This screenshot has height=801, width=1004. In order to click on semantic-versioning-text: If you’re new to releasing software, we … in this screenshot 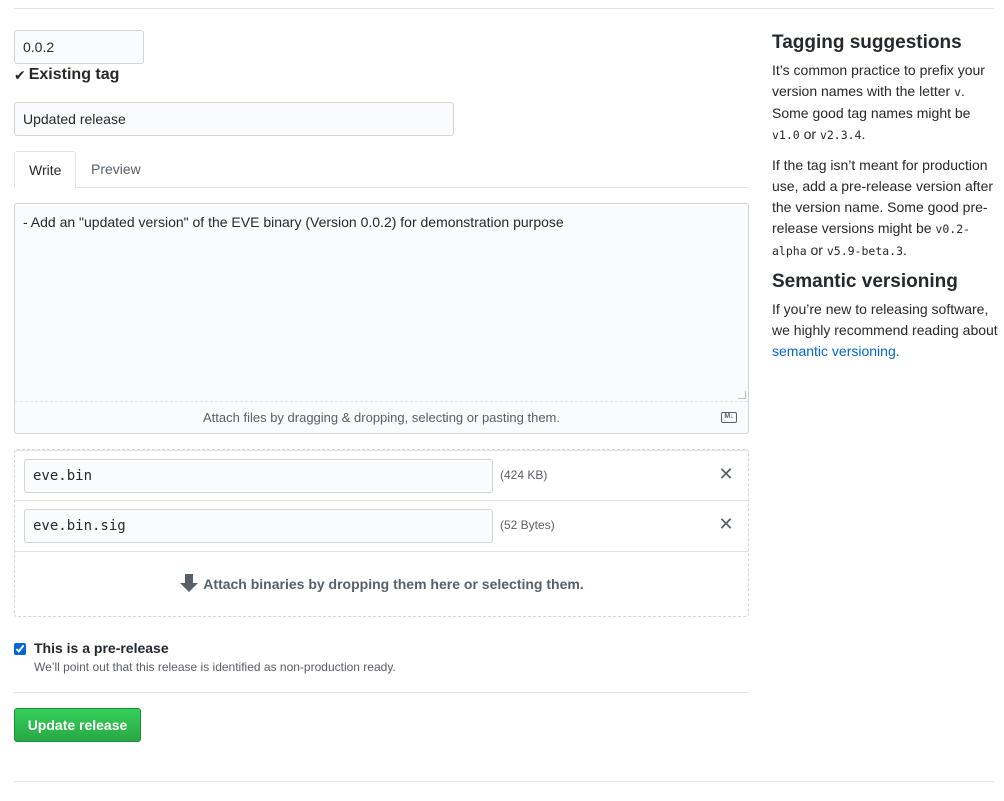, I will do `click(885, 330)`.